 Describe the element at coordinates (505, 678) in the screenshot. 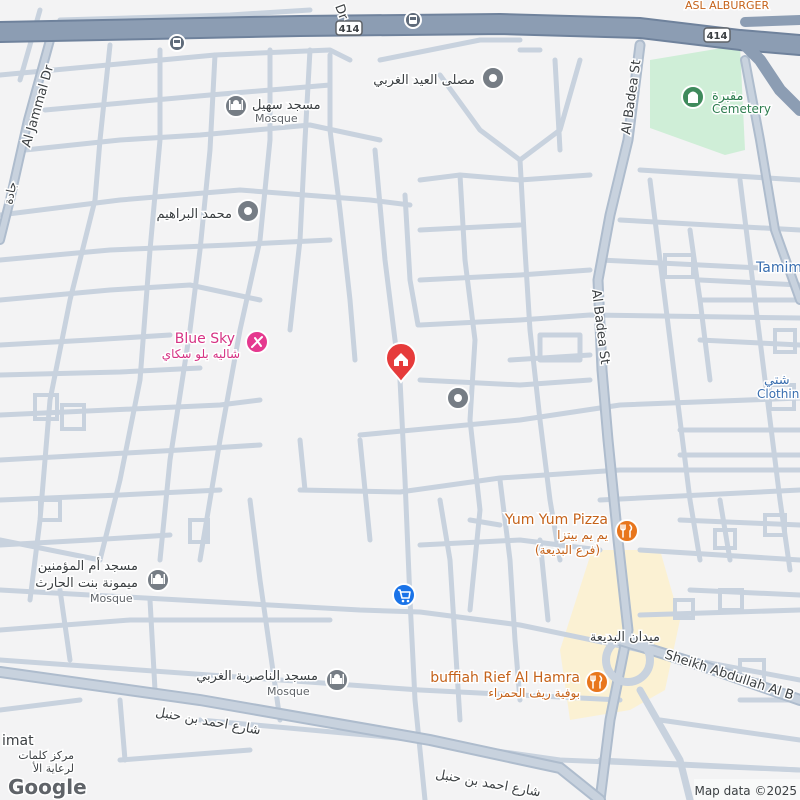

I see `poi-label: buffiah Rief Al Hamra` at that location.